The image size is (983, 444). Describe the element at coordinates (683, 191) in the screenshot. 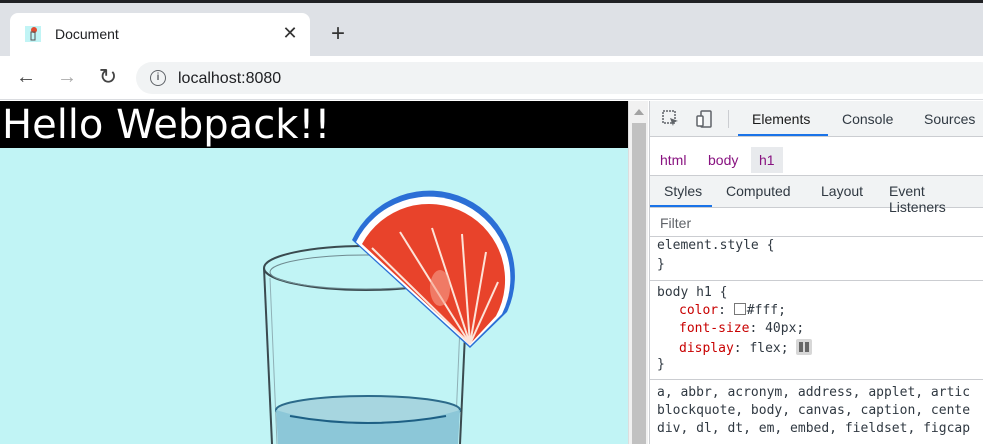

I see `subtab-styles: Styles` at that location.